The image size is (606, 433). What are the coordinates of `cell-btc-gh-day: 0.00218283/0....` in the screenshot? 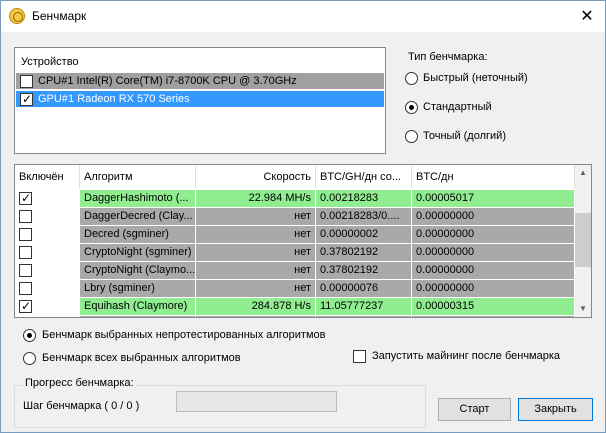 It's located at (364, 216).